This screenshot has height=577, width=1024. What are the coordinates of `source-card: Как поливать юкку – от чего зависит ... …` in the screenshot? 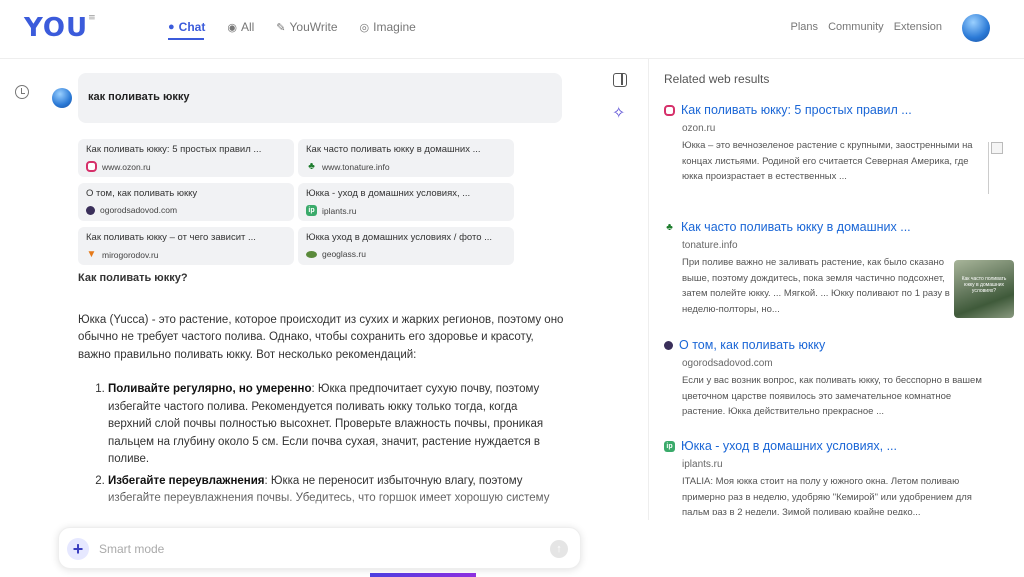 It's located at (186, 246).